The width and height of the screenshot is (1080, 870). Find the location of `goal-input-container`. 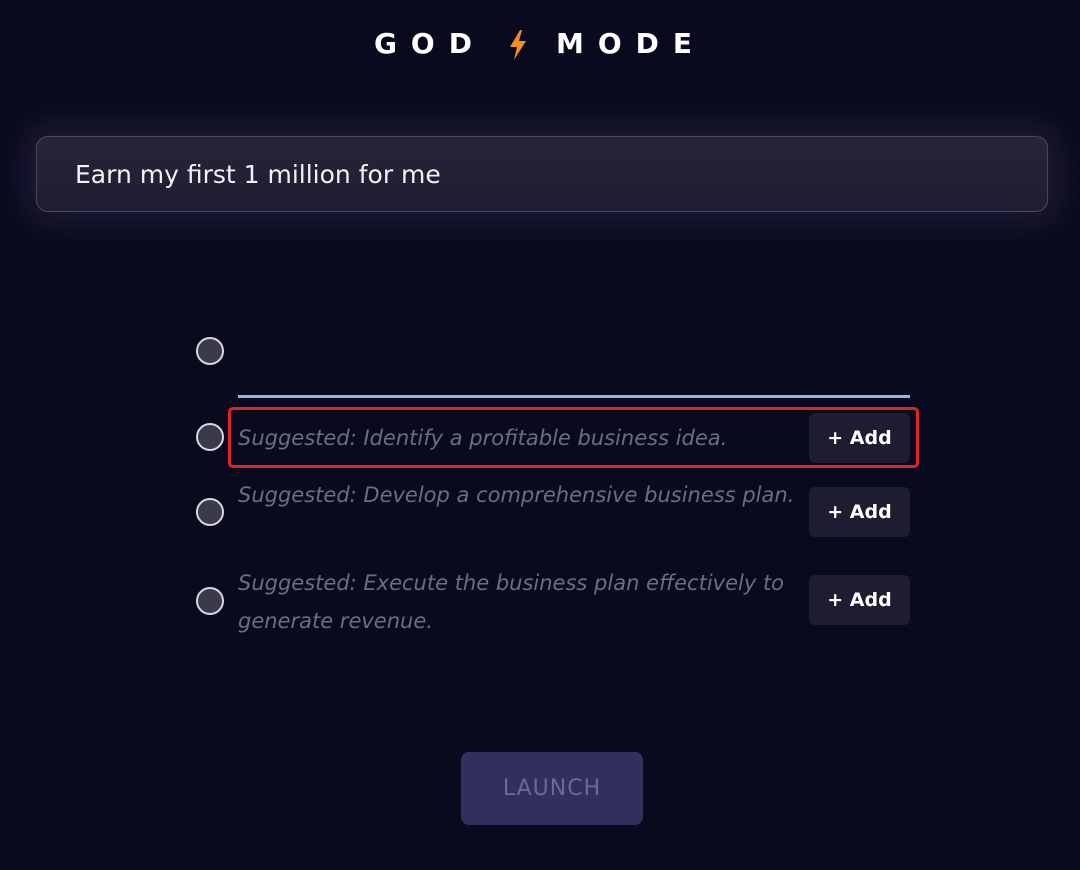

goal-input-container is located at coordinates (542, 174).